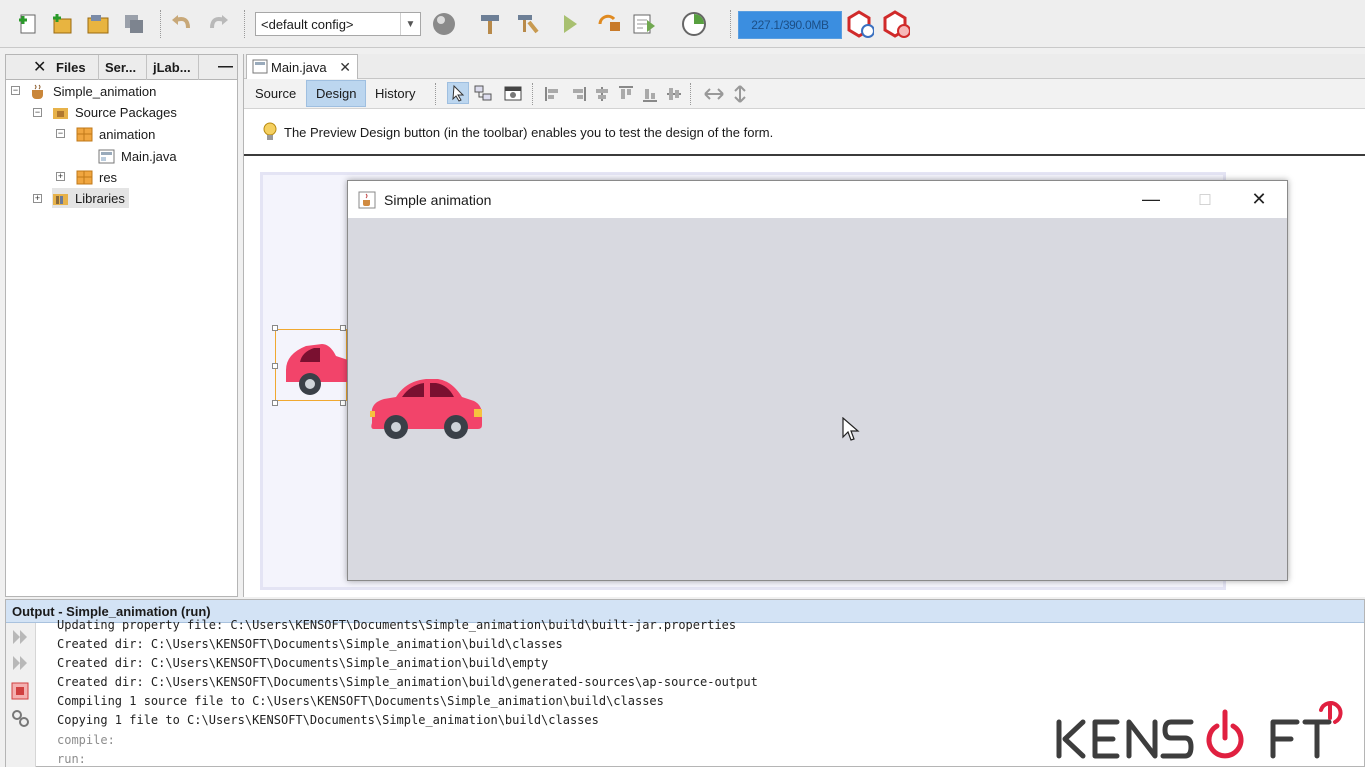  What do you see at coordinates (218, 24) in the screenshot?
I see `redo-icon` at bounding box center [218, 24].